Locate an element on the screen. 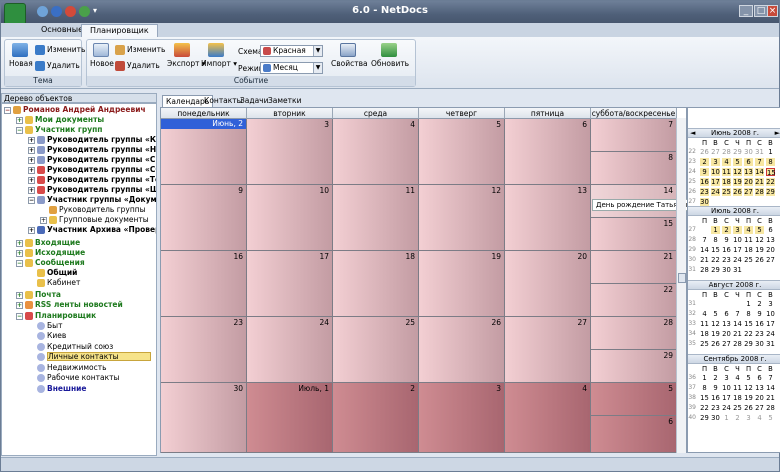  delete-tema-button: Удалить is located at coordinates (57, 66).